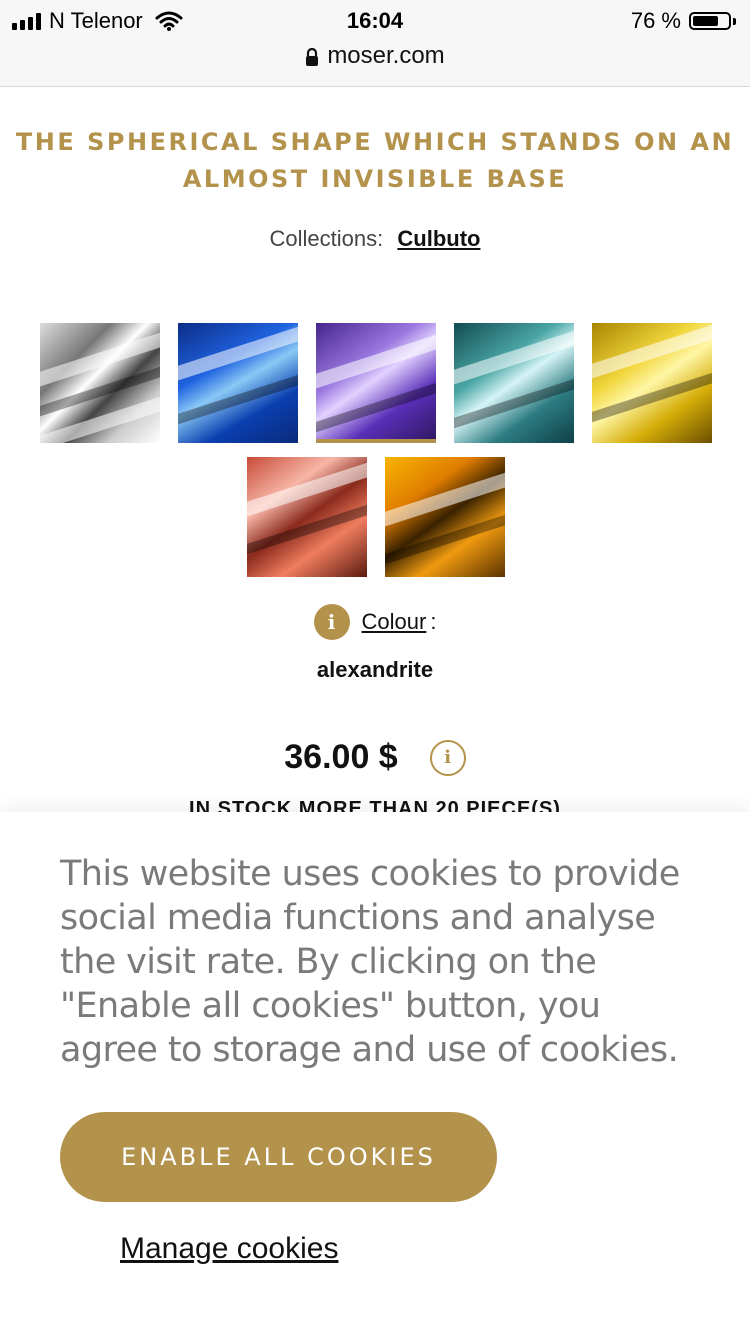 The image size is (750, 1334). I want to click on price-row: 36.00 $ i, so click(375, 757).